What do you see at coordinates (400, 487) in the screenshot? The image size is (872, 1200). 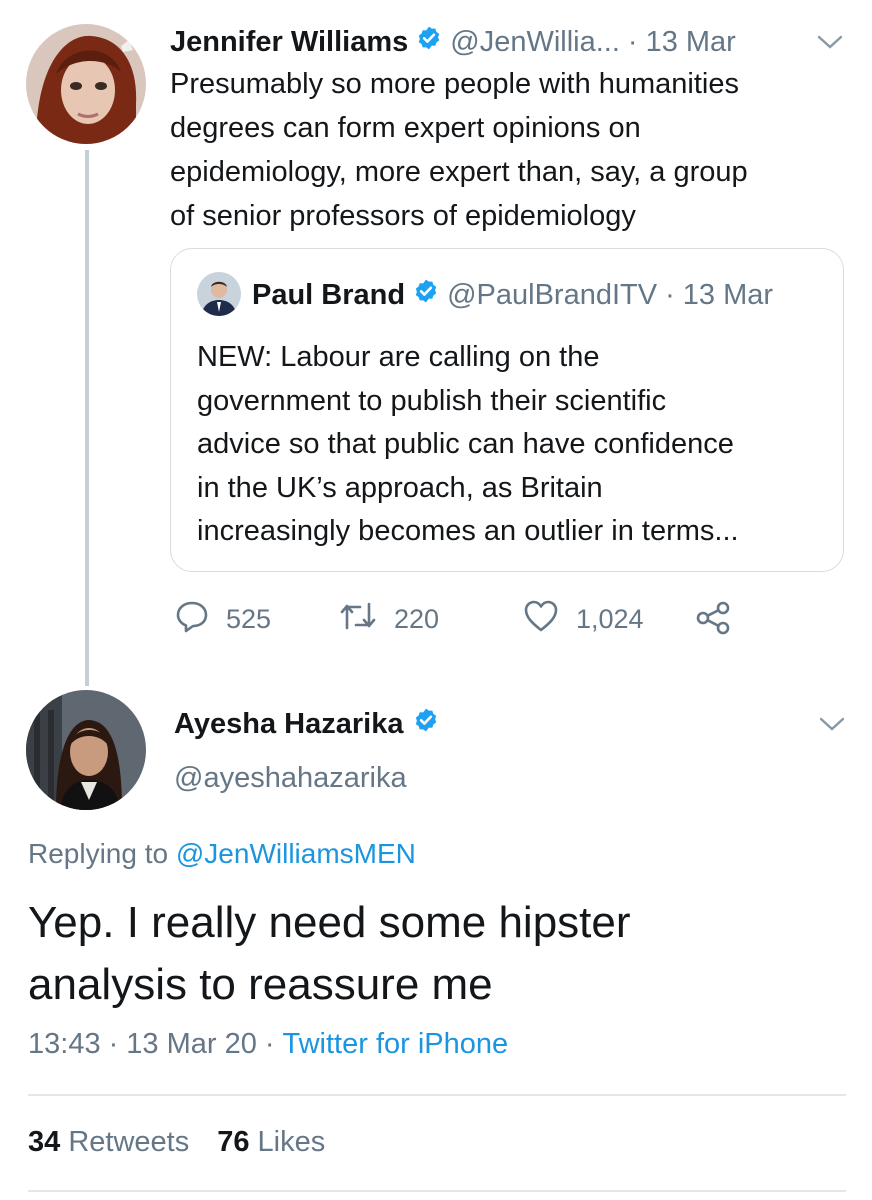 I see `quote-text-line: in the UK’s approach, as Britain` at bounding box center [400, 487].